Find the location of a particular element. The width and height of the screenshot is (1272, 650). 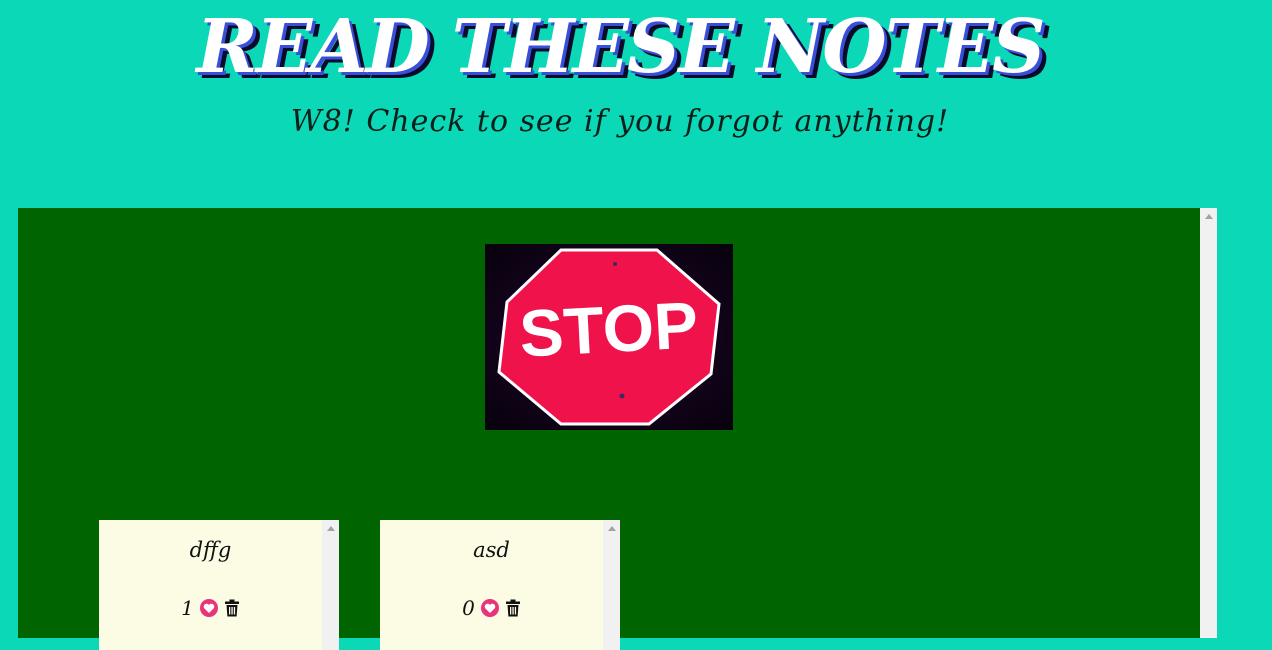

note-actions: 0 is located at coordinates (491, 608).